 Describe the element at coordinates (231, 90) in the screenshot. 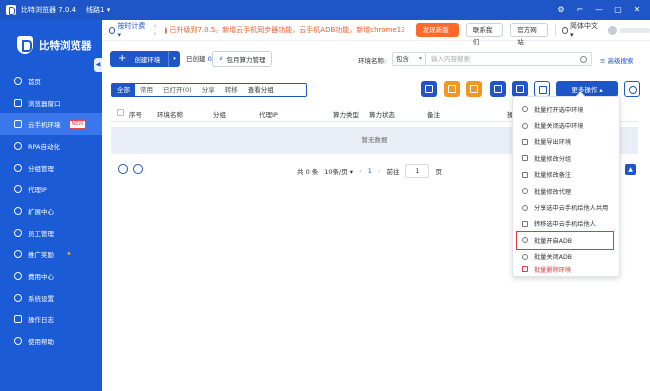

I see `tab-transfer: 转移` at that location.